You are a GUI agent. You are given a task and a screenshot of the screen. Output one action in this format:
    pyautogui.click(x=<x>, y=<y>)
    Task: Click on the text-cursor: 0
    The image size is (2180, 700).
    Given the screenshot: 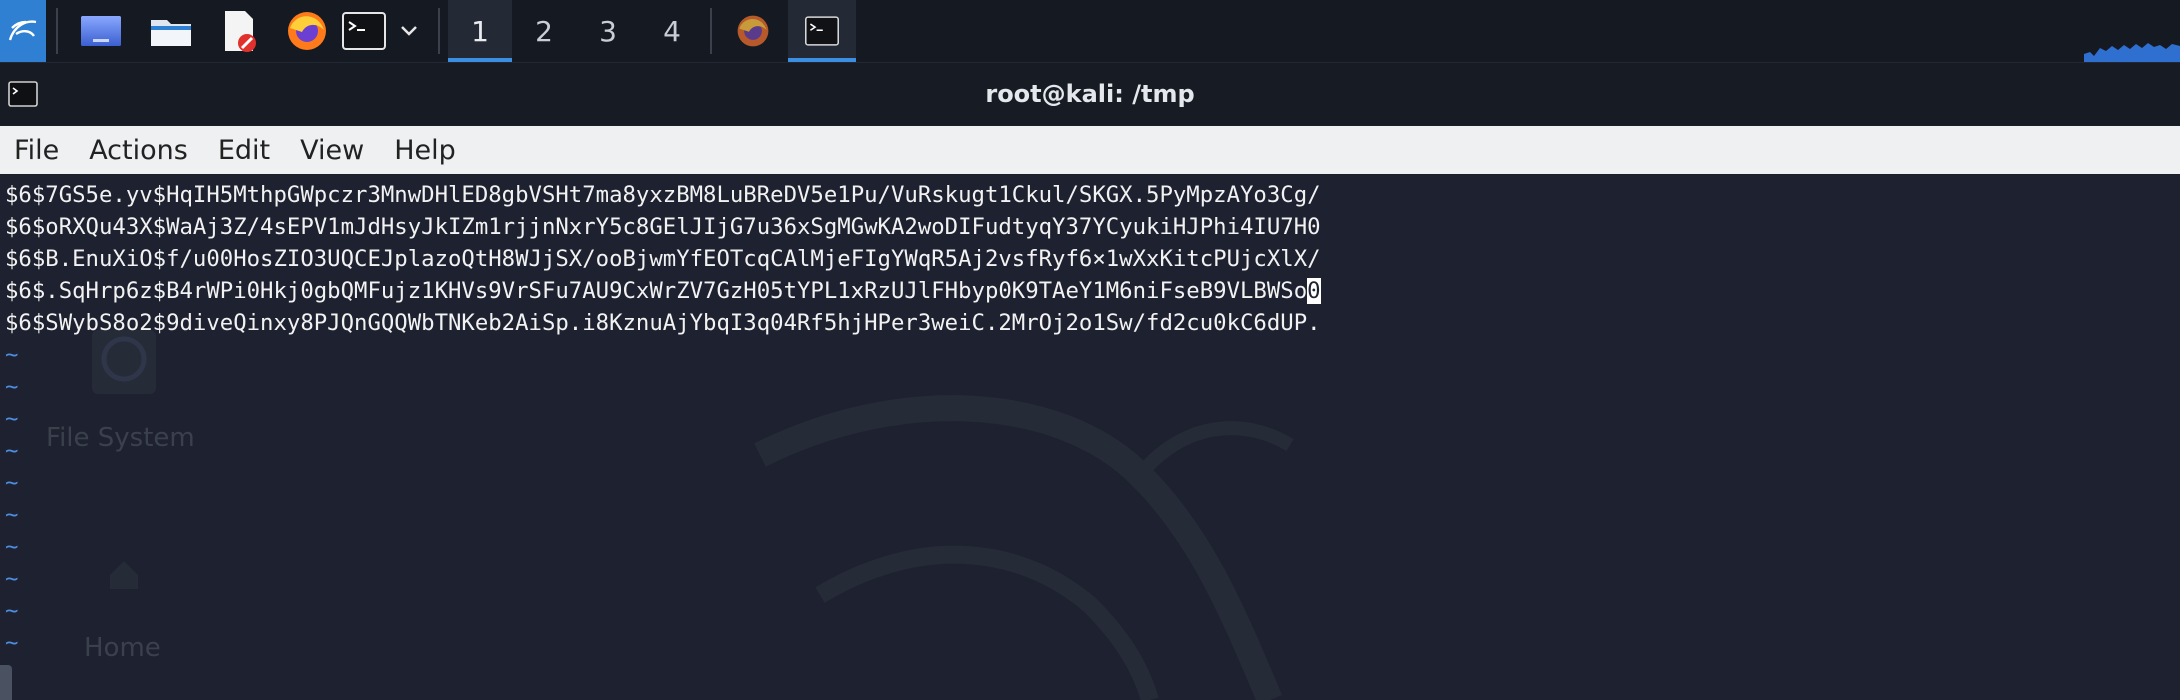 What is the action you would take?
    pyautogui.click(x=1314, y=291)
    